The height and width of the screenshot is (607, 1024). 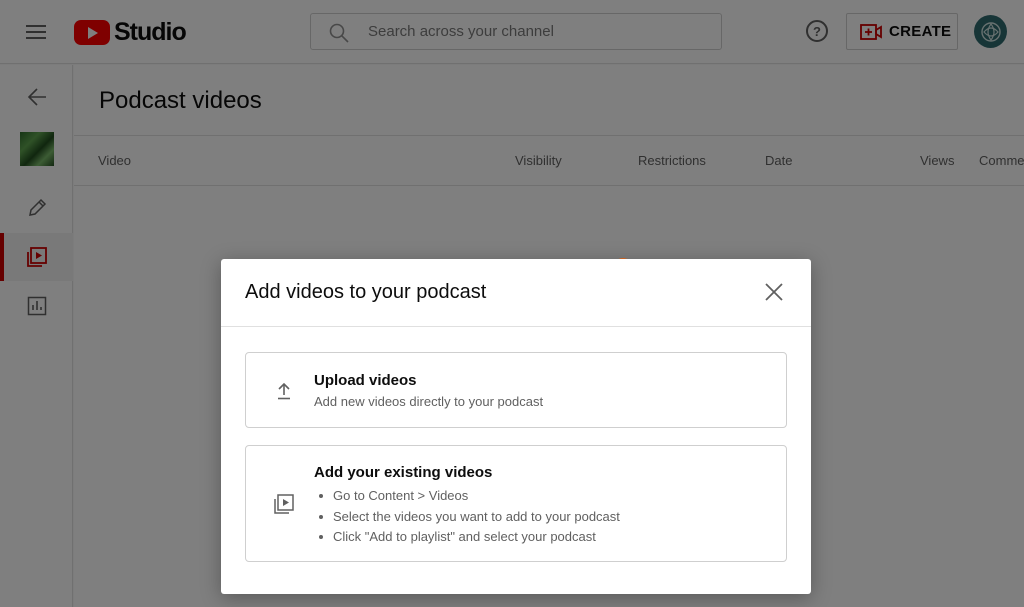 What do you see at coordinates (516, 326) in the screenshot?
I see `dialog-divider` at bounding box center [516, 326].